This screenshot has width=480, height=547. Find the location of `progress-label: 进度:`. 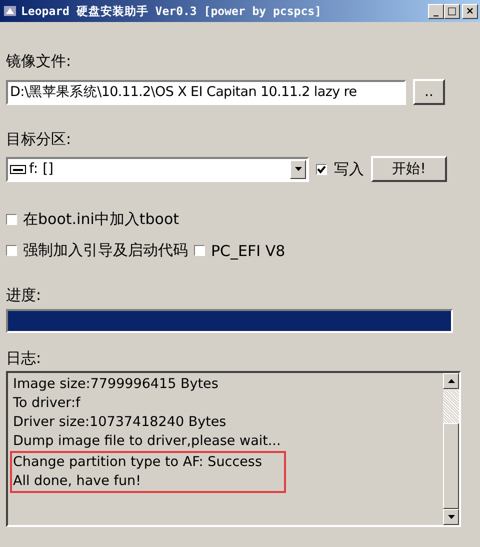

progress-label: 进度: is located at coordinates (24, 295).